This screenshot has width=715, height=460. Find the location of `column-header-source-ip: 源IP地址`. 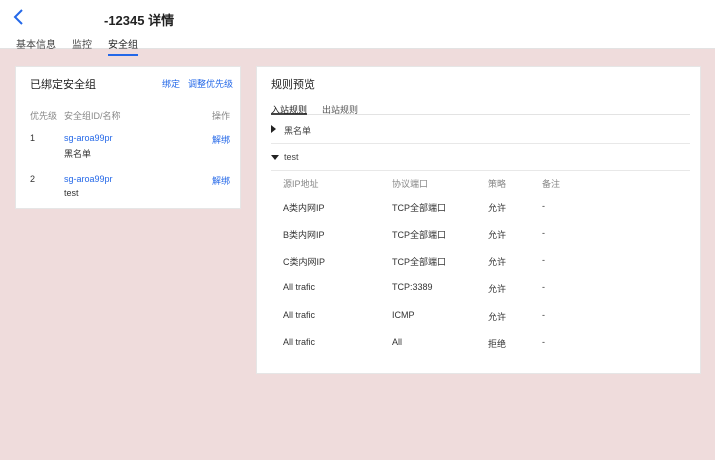

column-header-source-ip: 源IP地址 is located at coordinates (301, 184).